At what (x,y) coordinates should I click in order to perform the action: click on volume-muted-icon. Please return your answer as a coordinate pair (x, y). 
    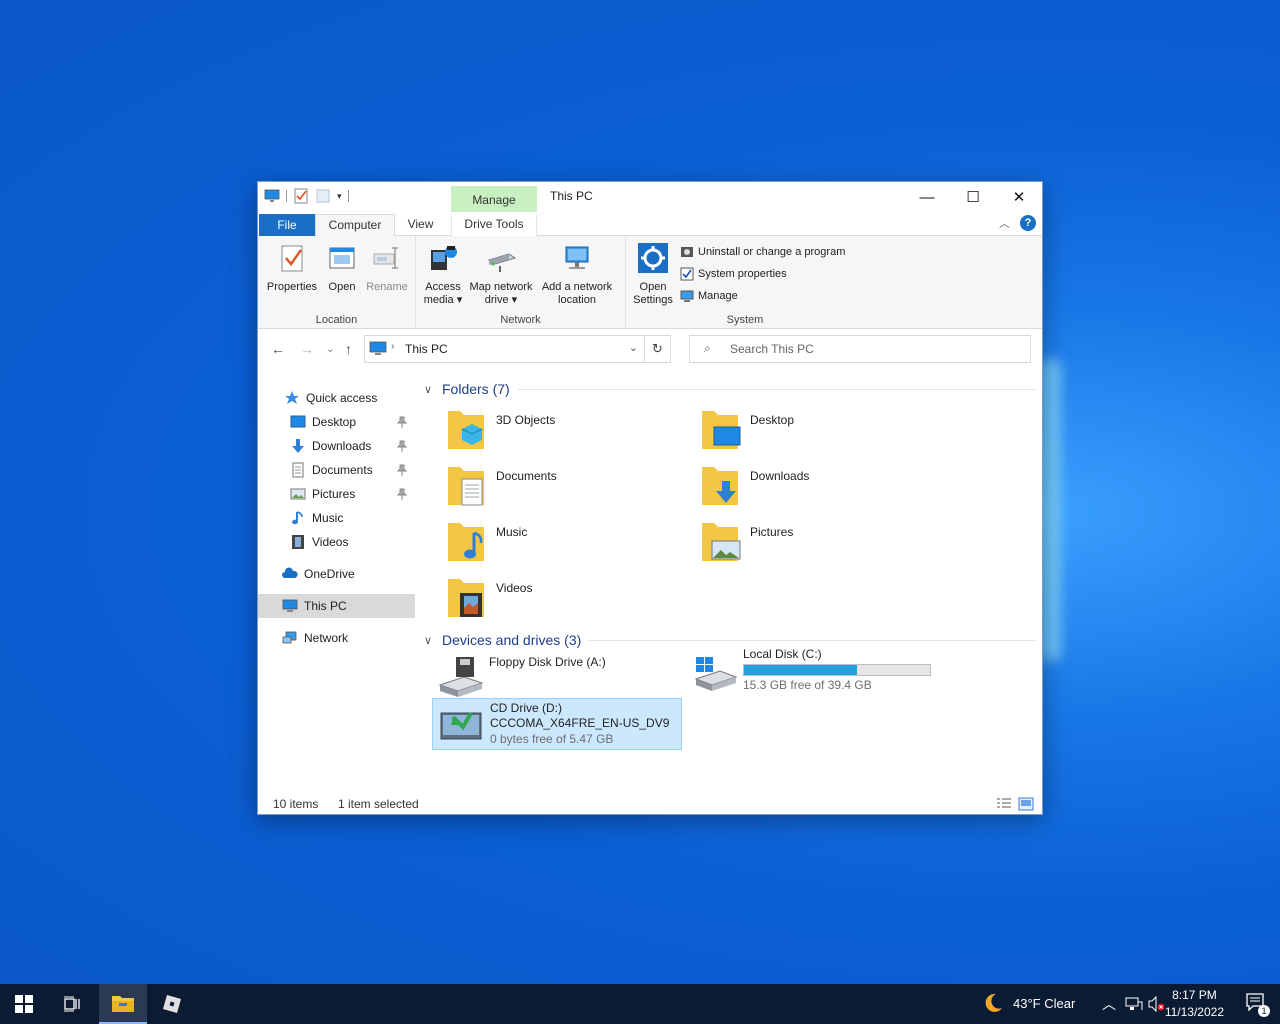
    Looking at the image, I should click on (1157, 1004).